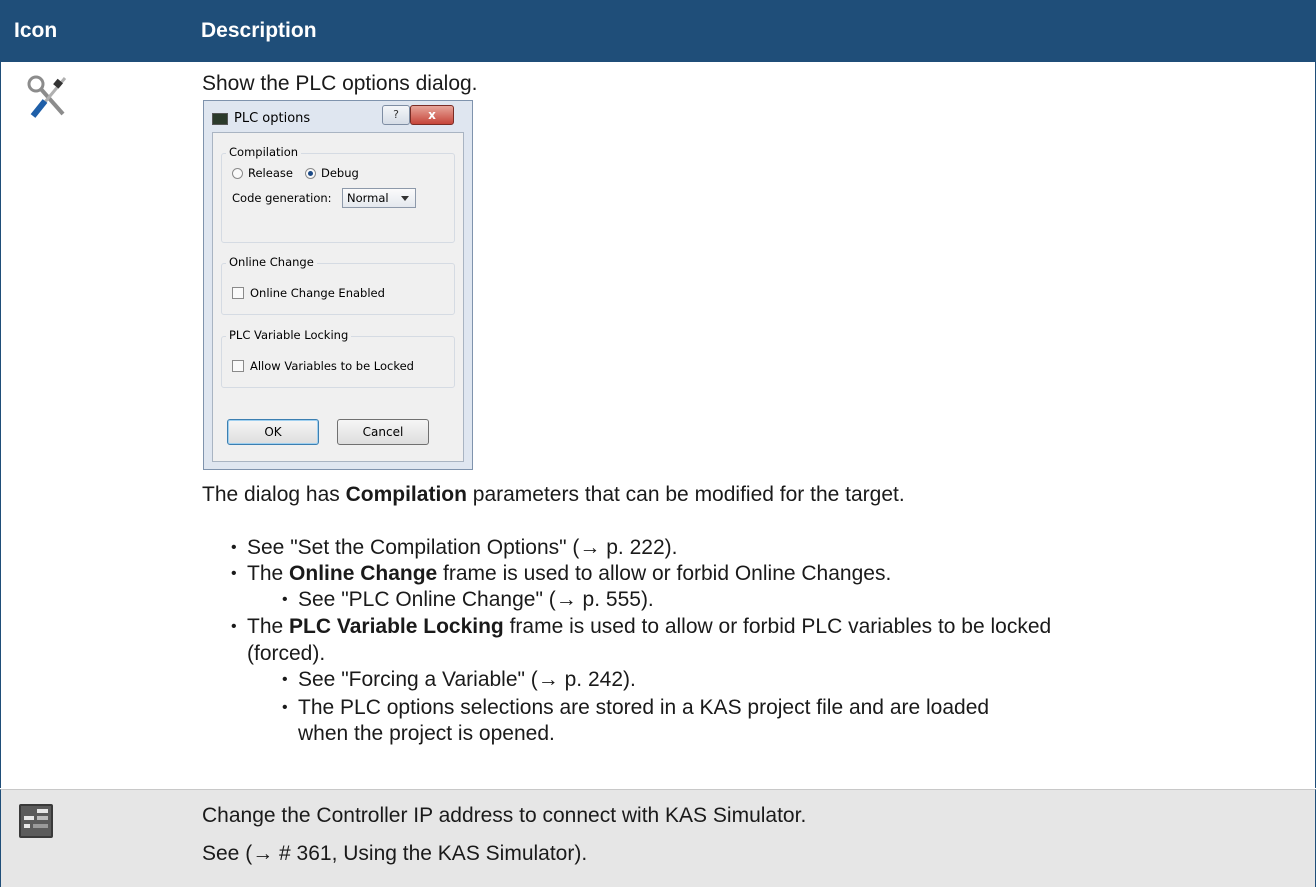  I want to click on help-button: ?, so click(396, 115).